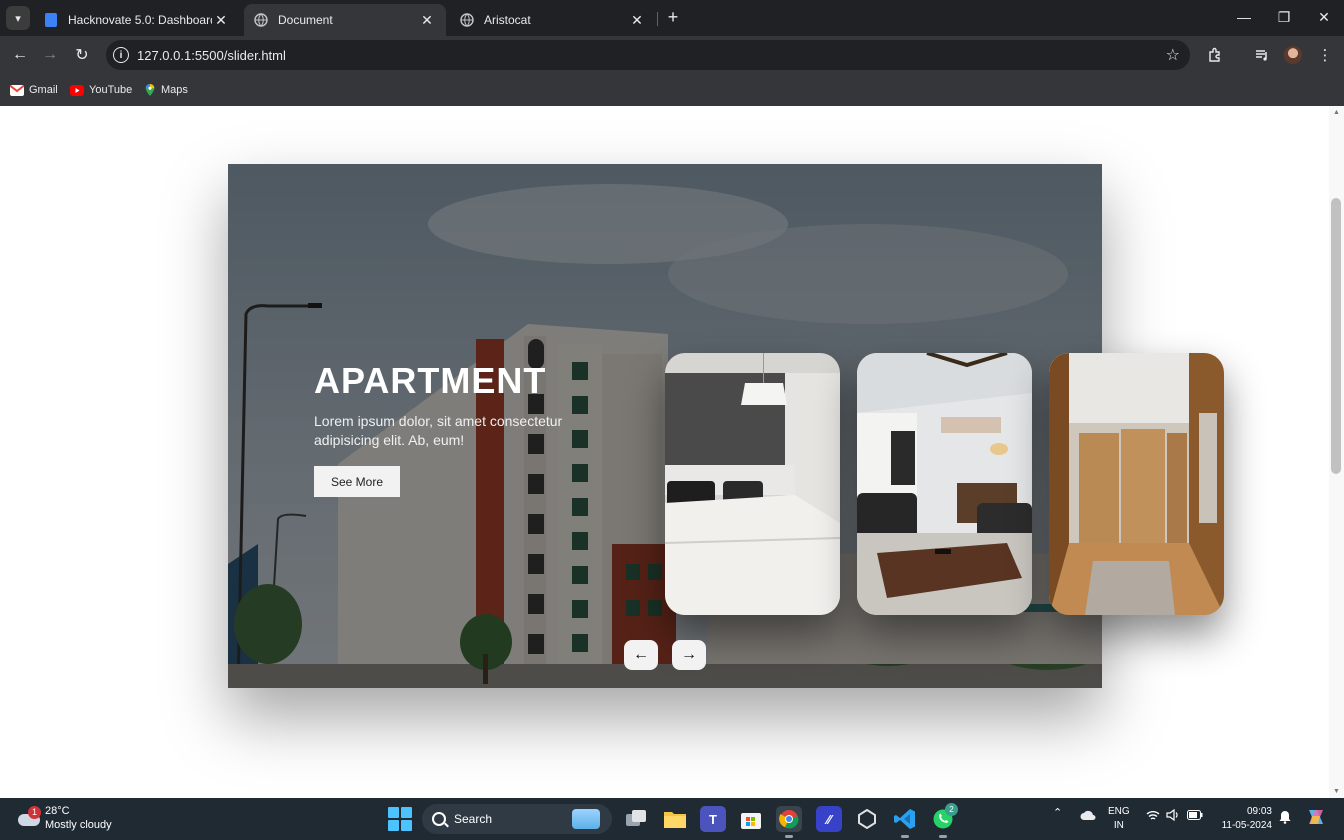 Image resolution: width=1344 pixels, height=840 pixels. Describe the element at coordinates (648, 55) in the screenshot. I see `address-bar: i 127.0.0.1:5500/slider.html ☆` at that location.